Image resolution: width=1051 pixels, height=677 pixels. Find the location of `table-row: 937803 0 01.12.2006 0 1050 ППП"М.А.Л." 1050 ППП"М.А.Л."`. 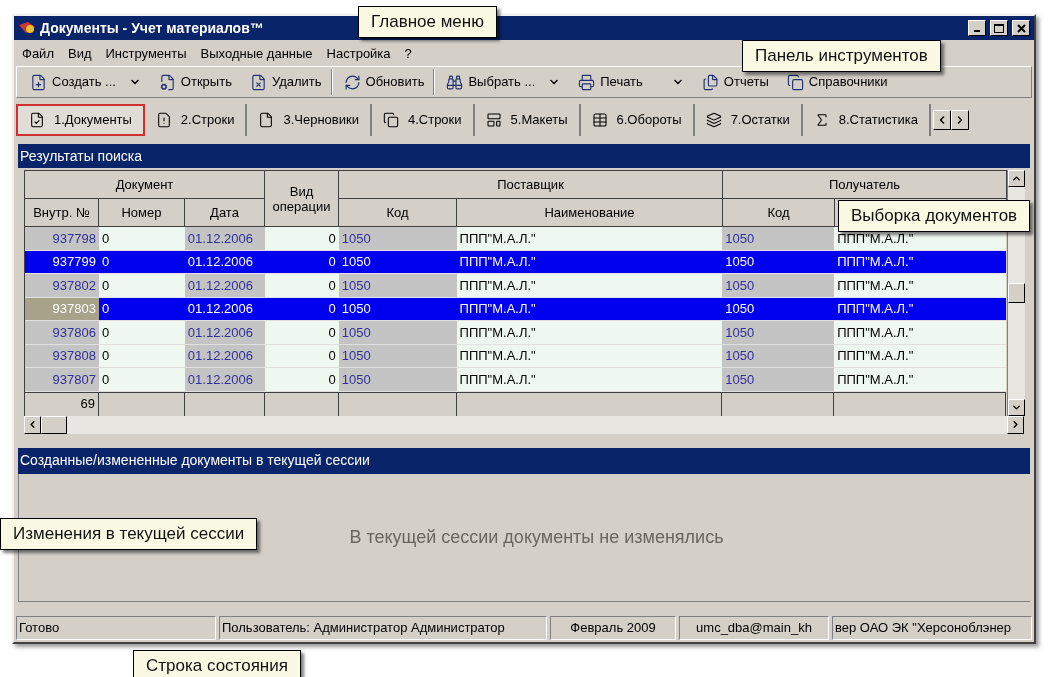

table-row: 937803 0 01.12.2006 0 1050 ППП"М.А.Л." 1050 ППП"М.А.Л." is located at coordinates (515, 309).